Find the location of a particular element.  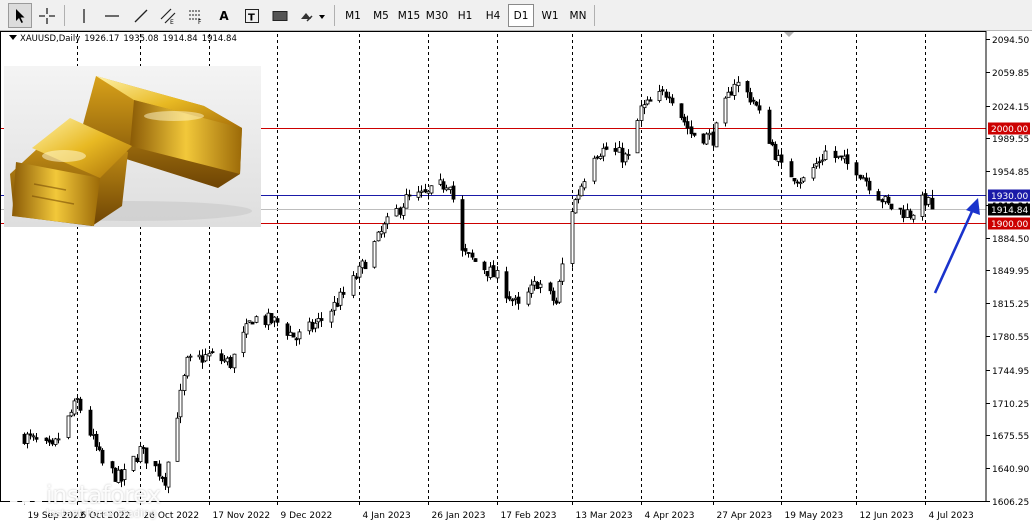

equidistant-channel-tool-button: E is located at coordinates (168, 15).